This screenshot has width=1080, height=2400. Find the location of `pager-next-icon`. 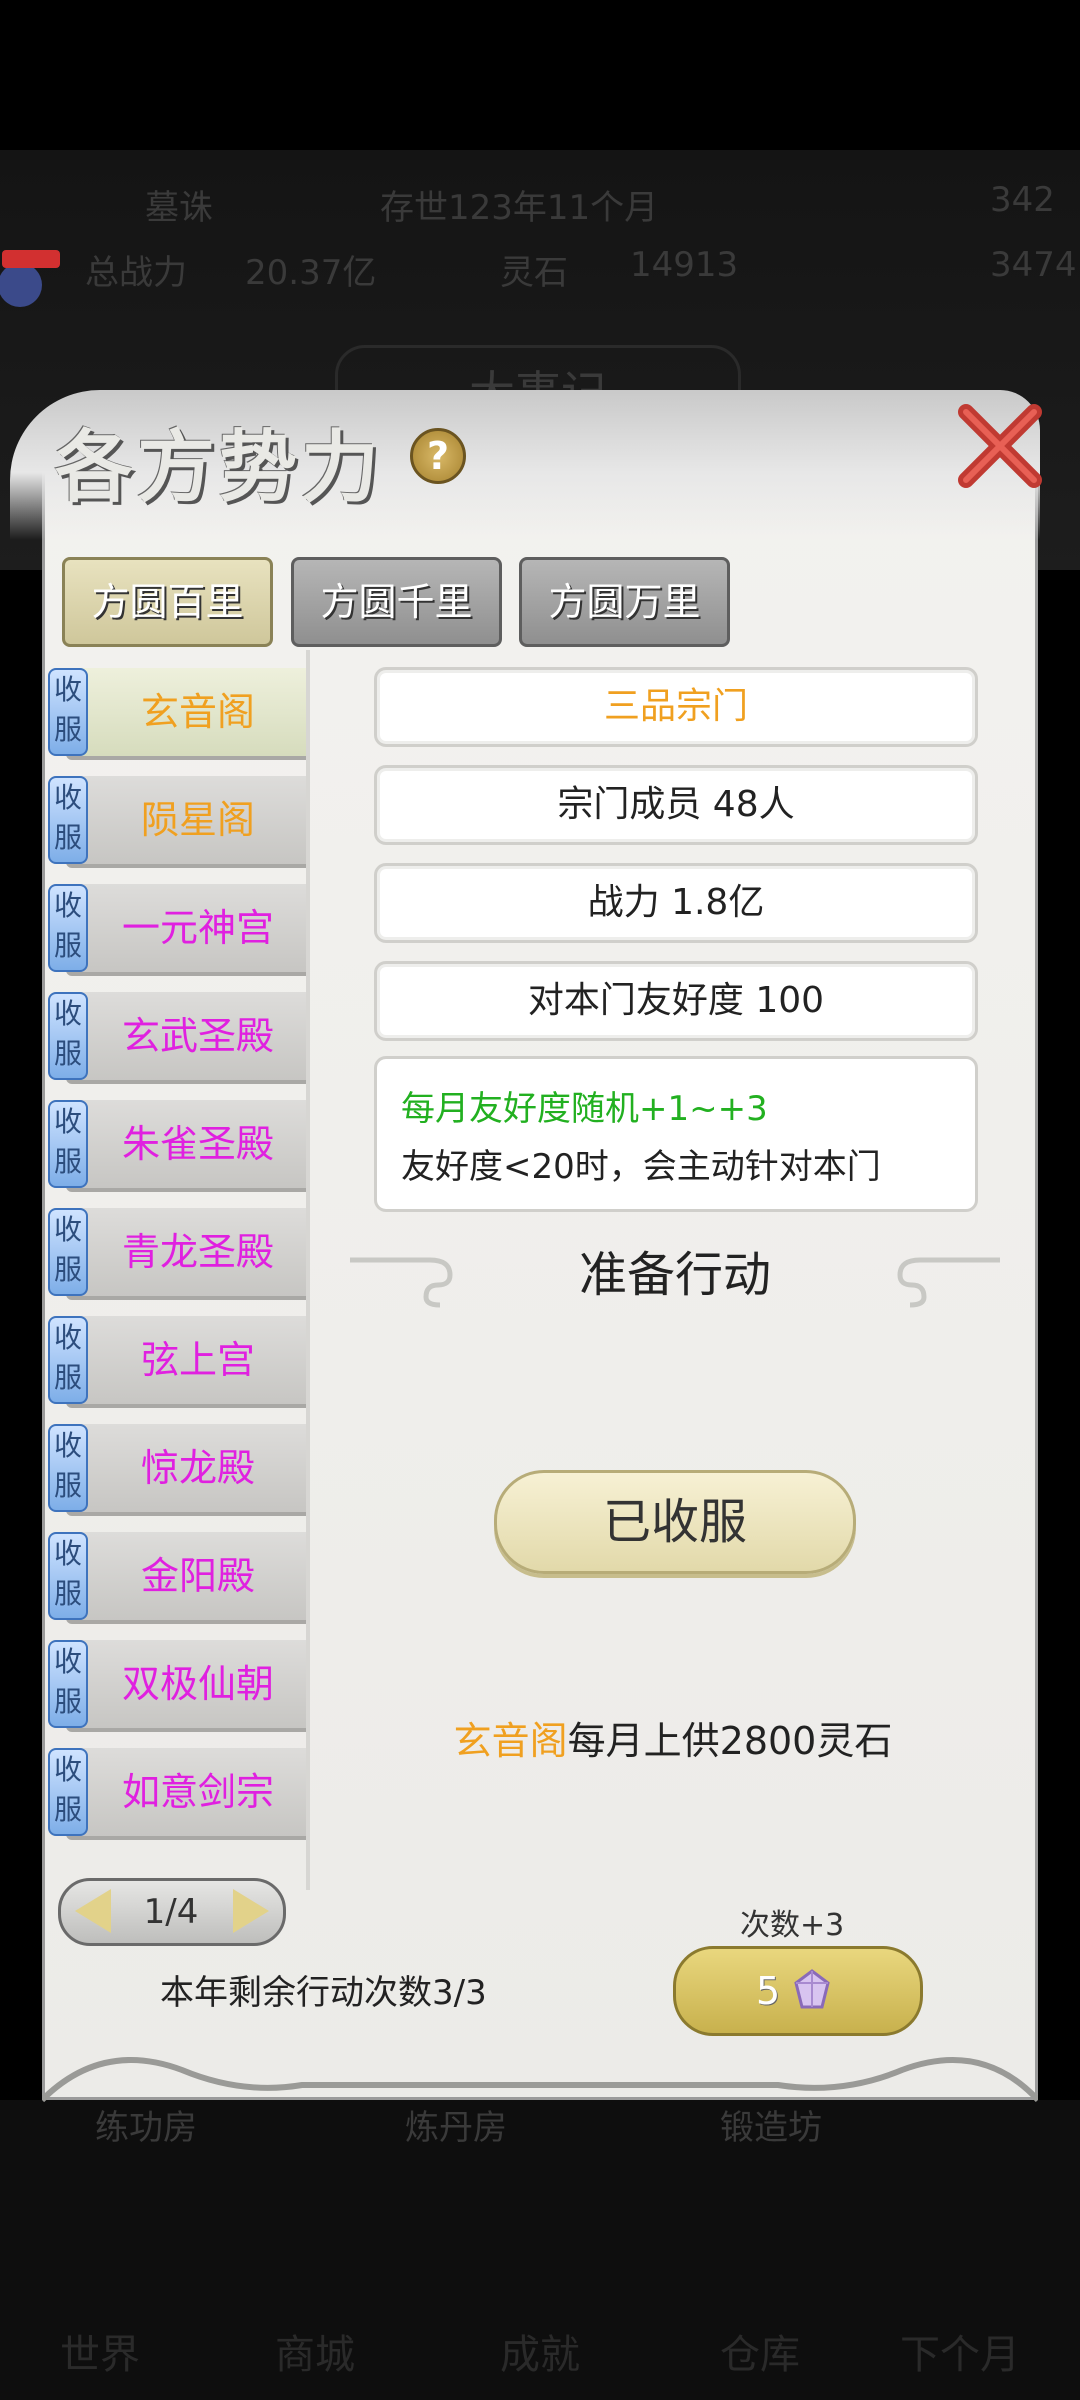

pager-next-icon is located at coordinates (251, 1911).